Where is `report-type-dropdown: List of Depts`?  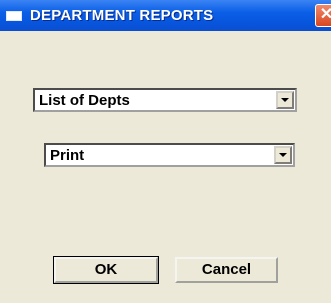 report-type-dropdown: List of Depts is located at coordinates (165, 100).